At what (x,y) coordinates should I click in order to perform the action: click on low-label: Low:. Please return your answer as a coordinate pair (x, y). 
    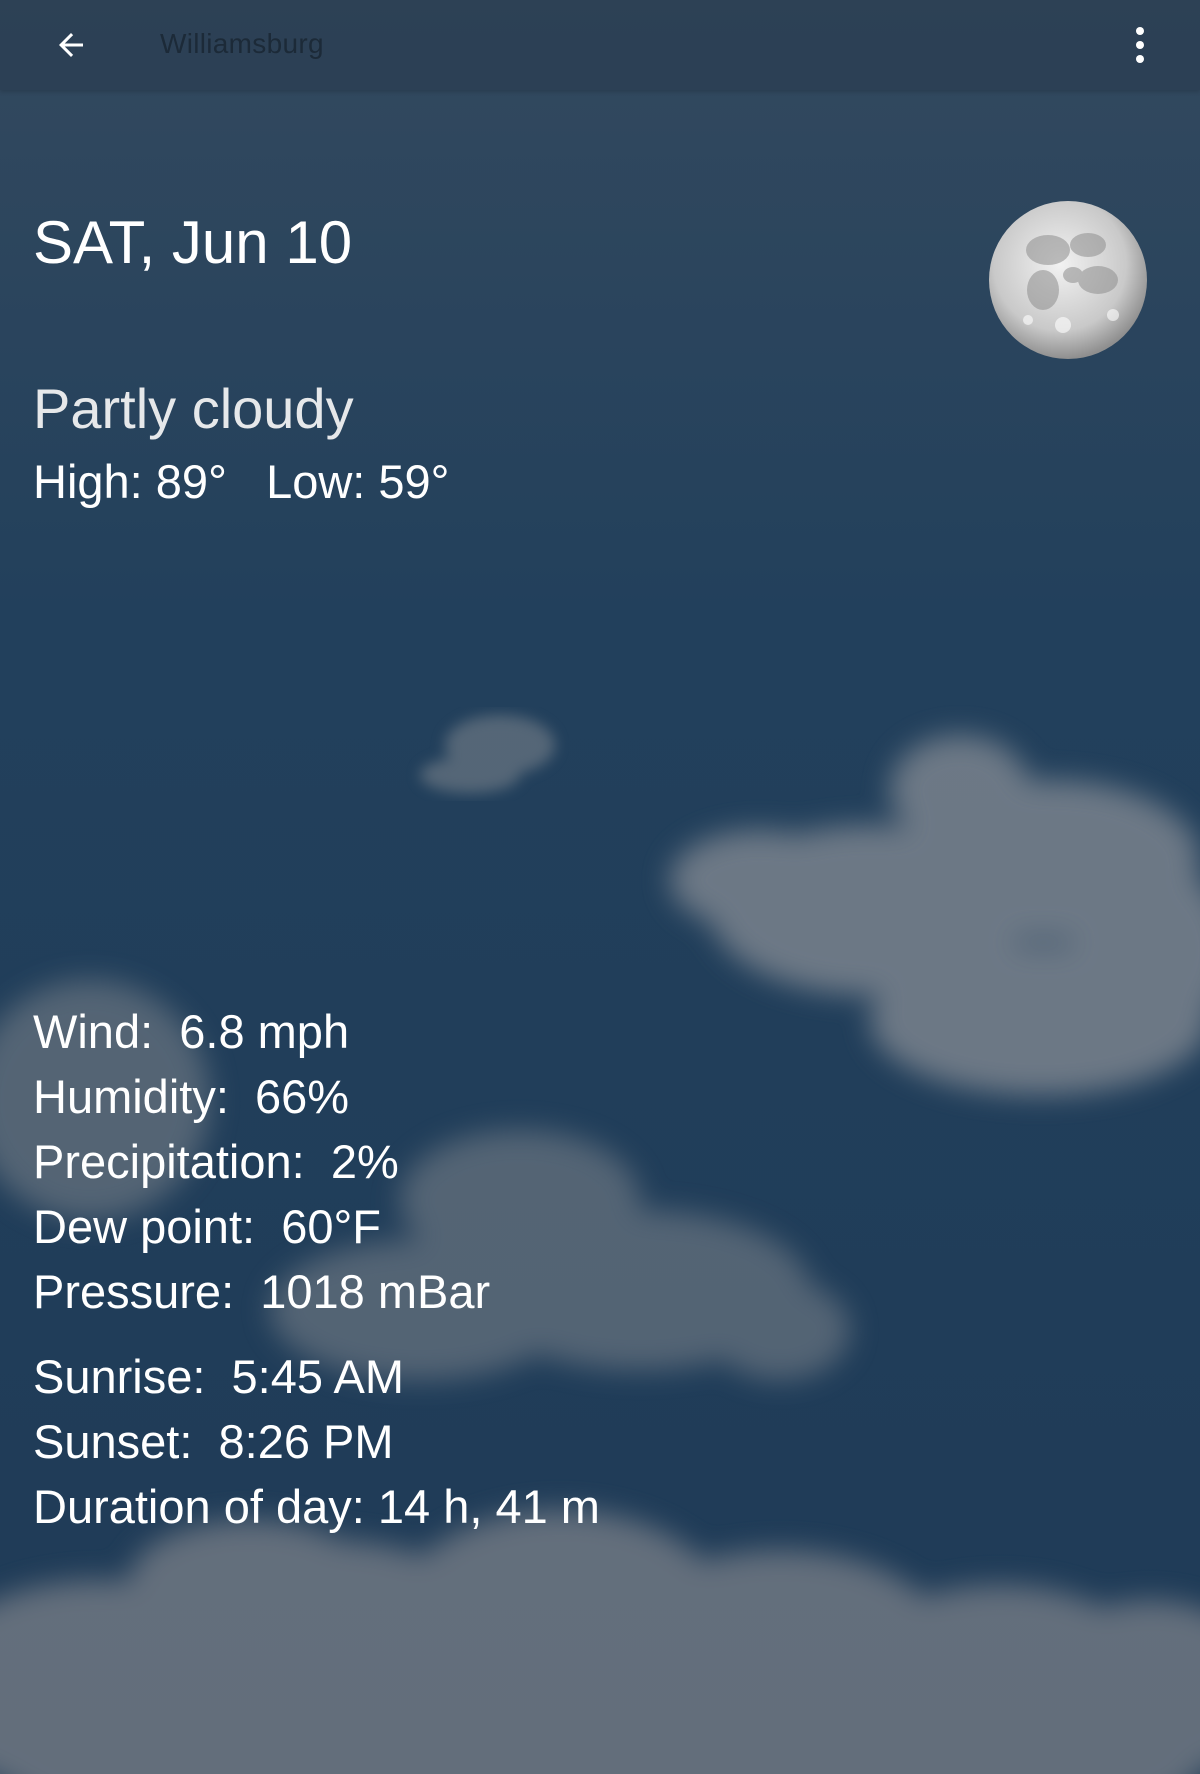
    Looking at the image, I should click on (316, 481).